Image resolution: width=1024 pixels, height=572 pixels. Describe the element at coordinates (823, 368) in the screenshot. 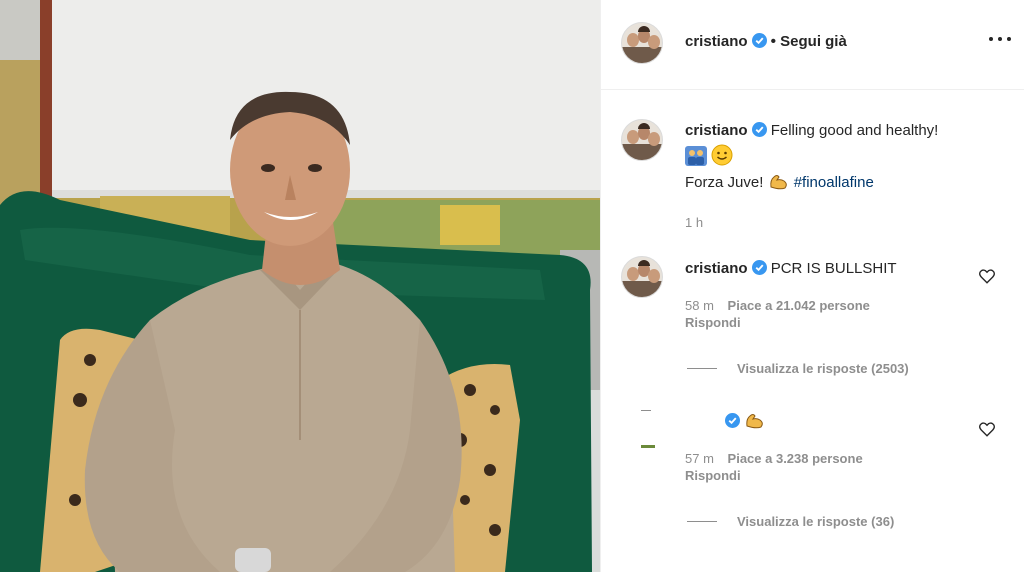

I see `view-replies-label: Visualizza le risposte (2503)` at that location.